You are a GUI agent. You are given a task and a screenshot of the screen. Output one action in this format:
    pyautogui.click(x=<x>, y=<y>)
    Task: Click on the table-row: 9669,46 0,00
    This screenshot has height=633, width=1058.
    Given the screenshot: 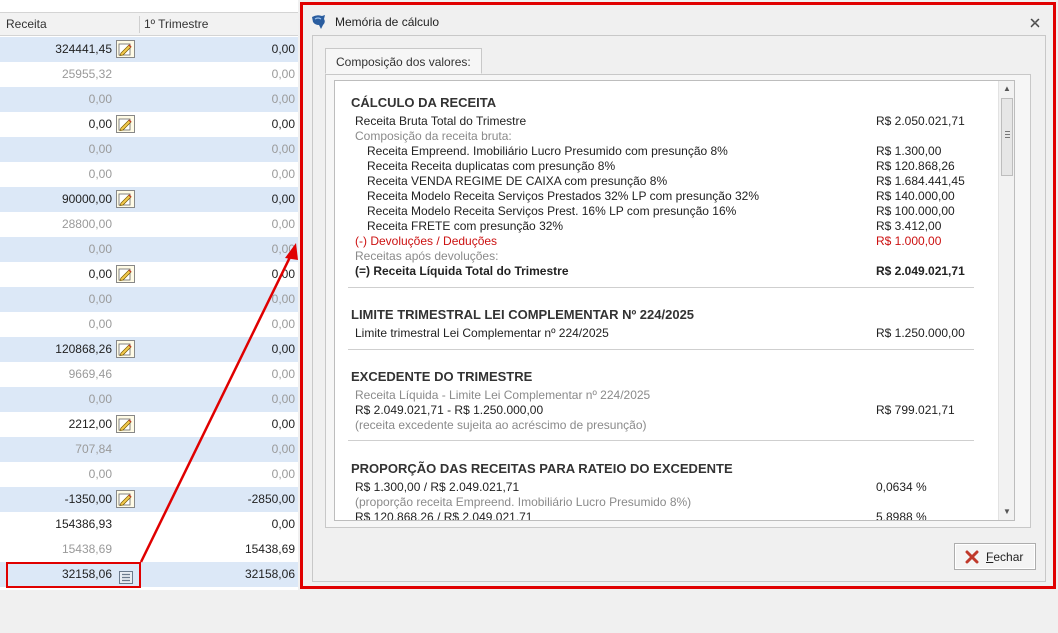 What is the action you would take?
    pyautogui.click(x=149, y=374)
    